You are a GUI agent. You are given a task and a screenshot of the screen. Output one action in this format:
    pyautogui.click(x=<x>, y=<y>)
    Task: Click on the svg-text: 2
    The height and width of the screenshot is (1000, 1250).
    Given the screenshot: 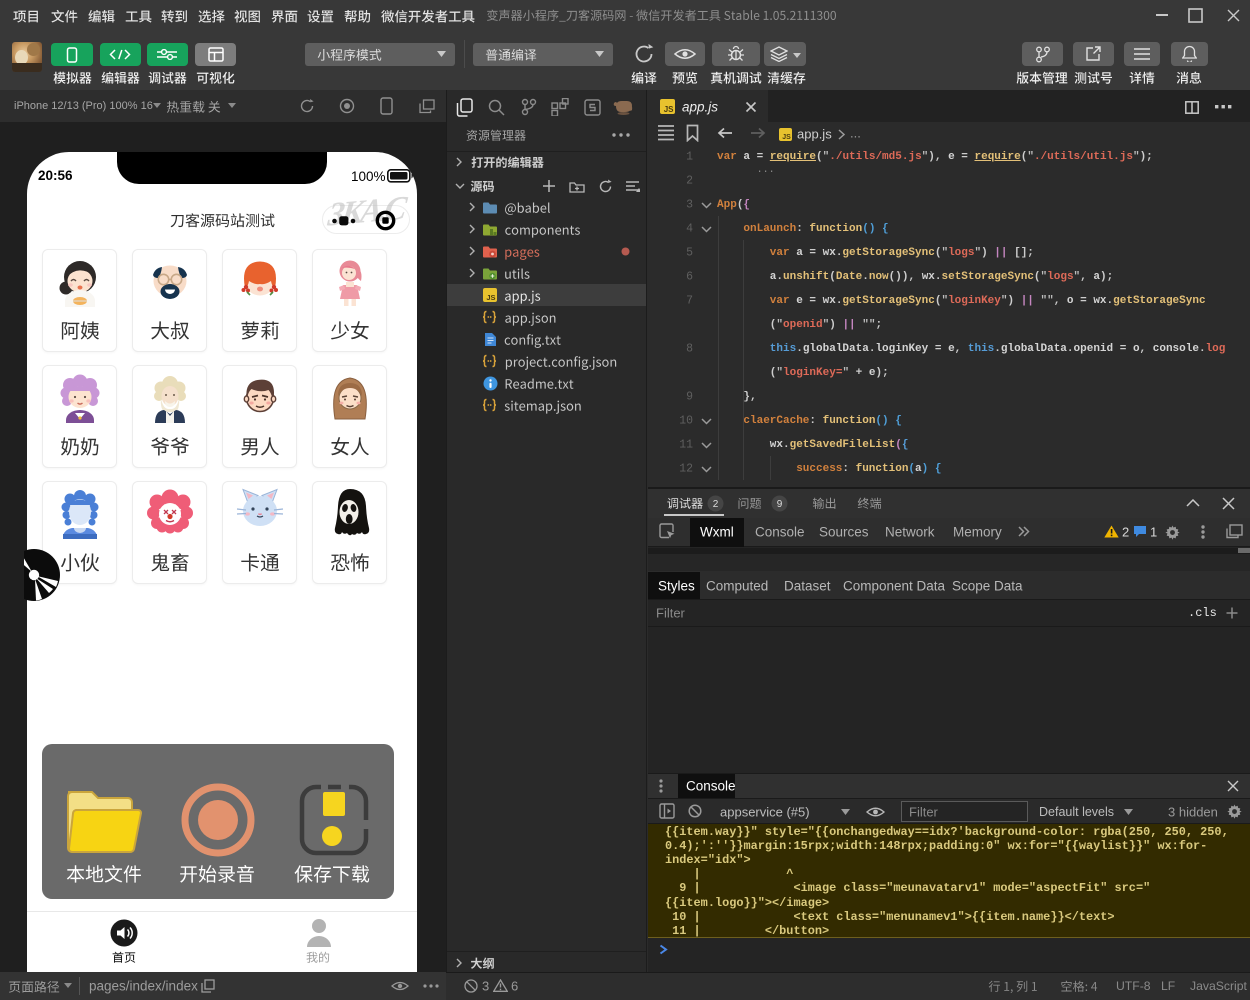 What is the action you would take?
    pyautogui.click(x=716, y=504)
    